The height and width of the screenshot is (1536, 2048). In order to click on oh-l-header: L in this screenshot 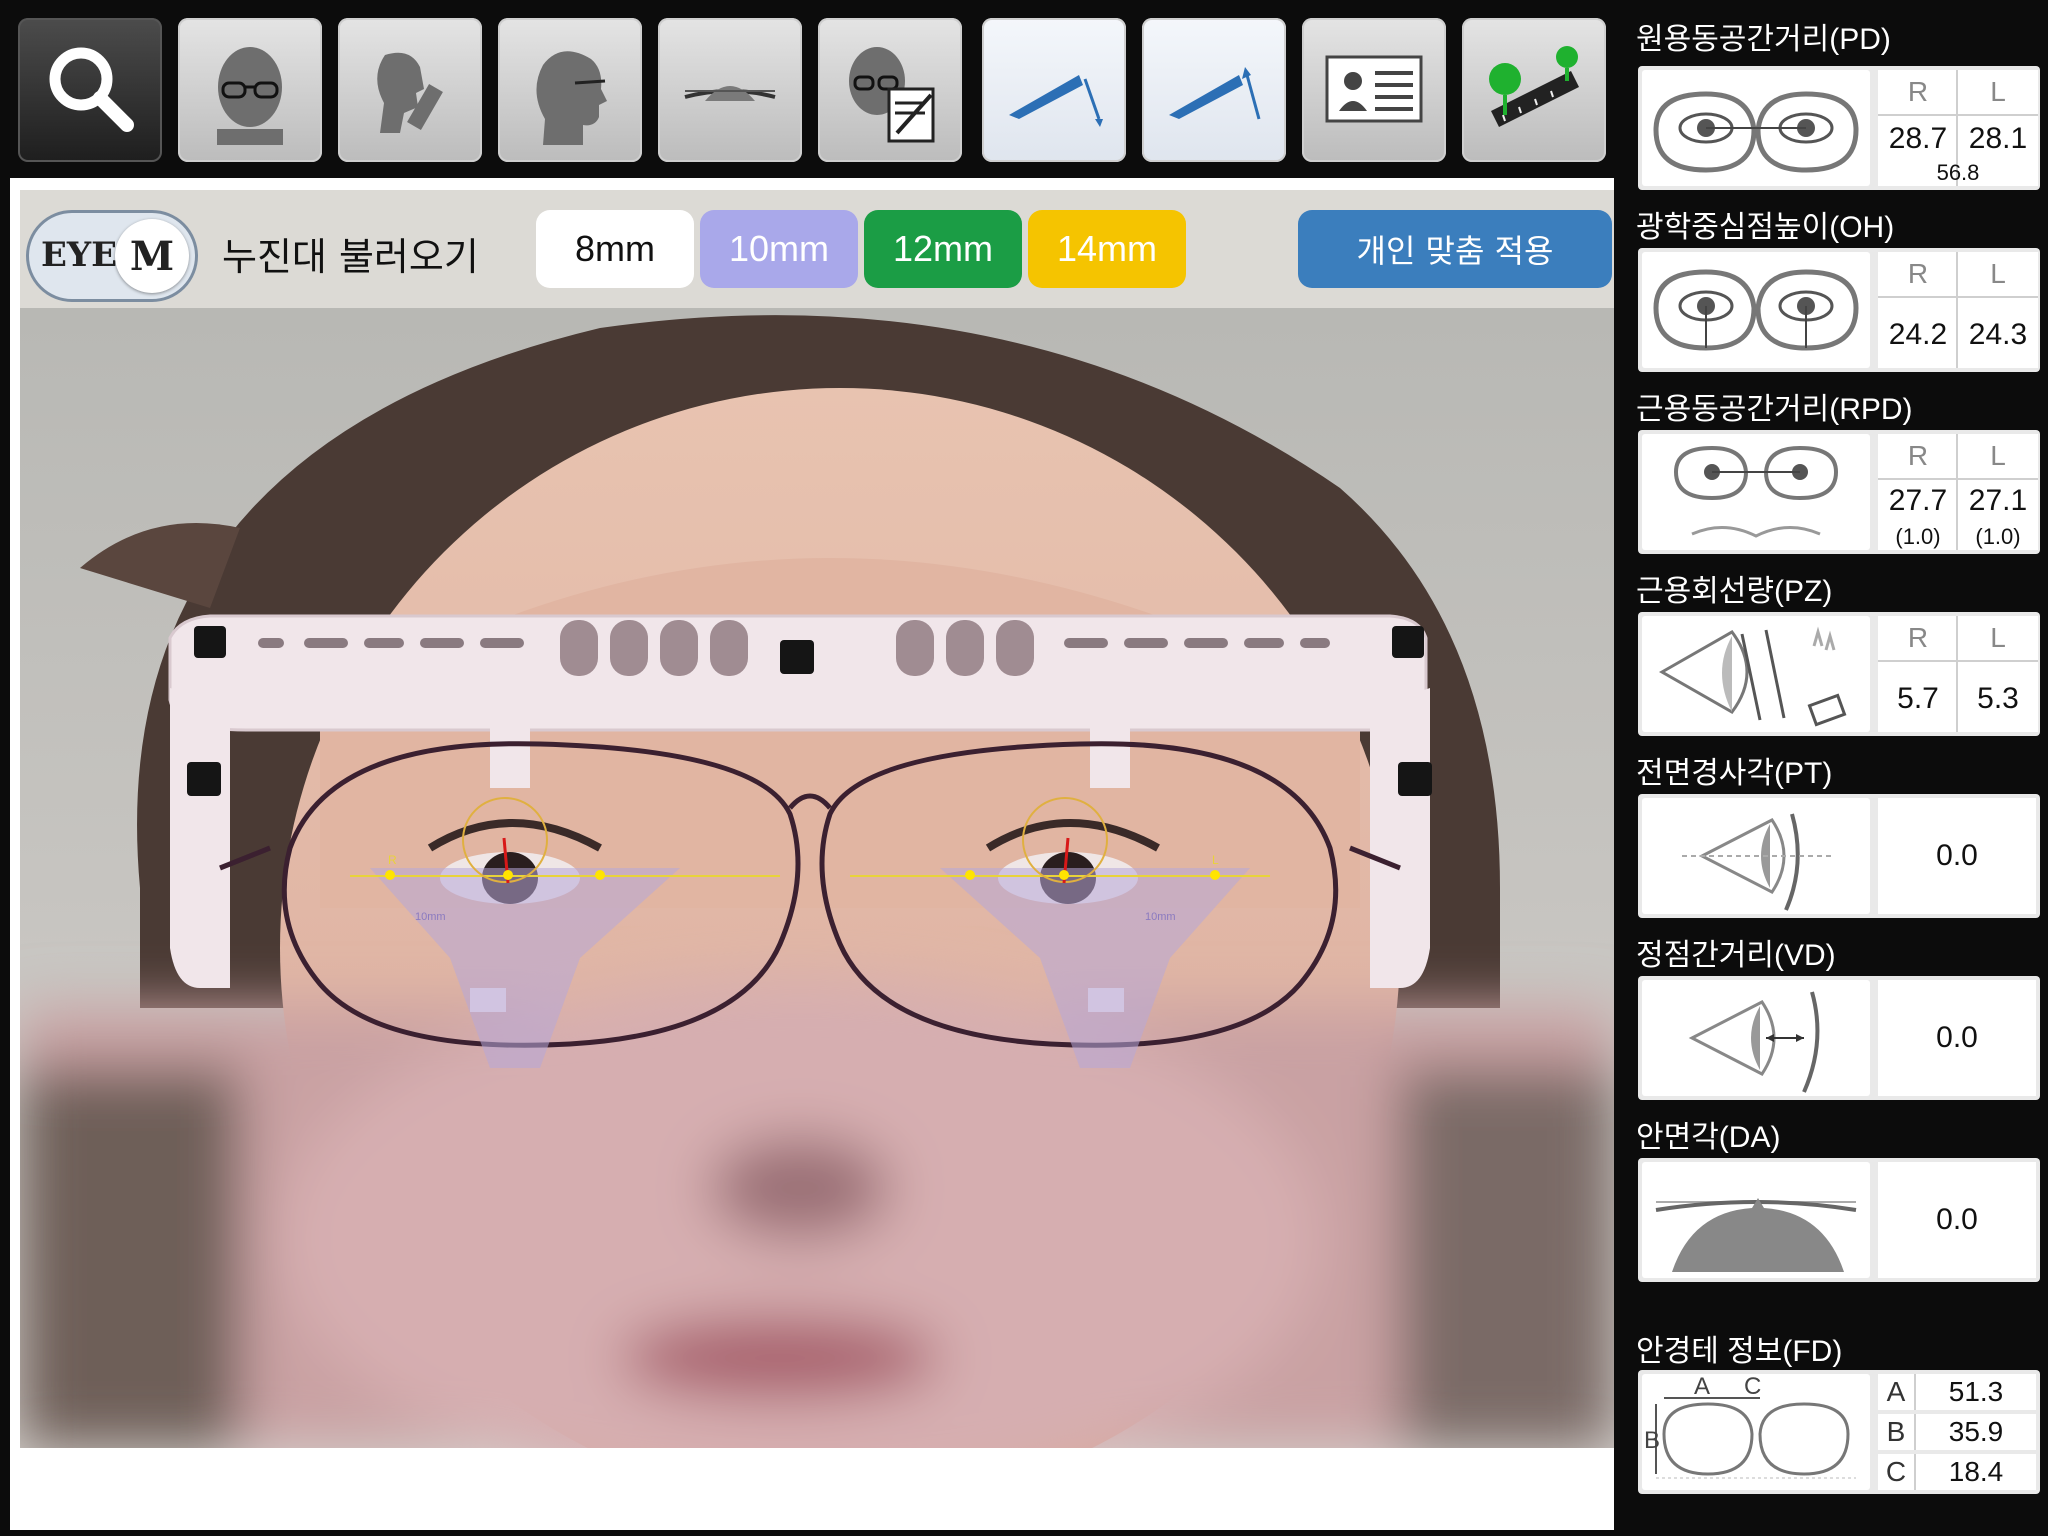, I will do `click(1998, 275)`.